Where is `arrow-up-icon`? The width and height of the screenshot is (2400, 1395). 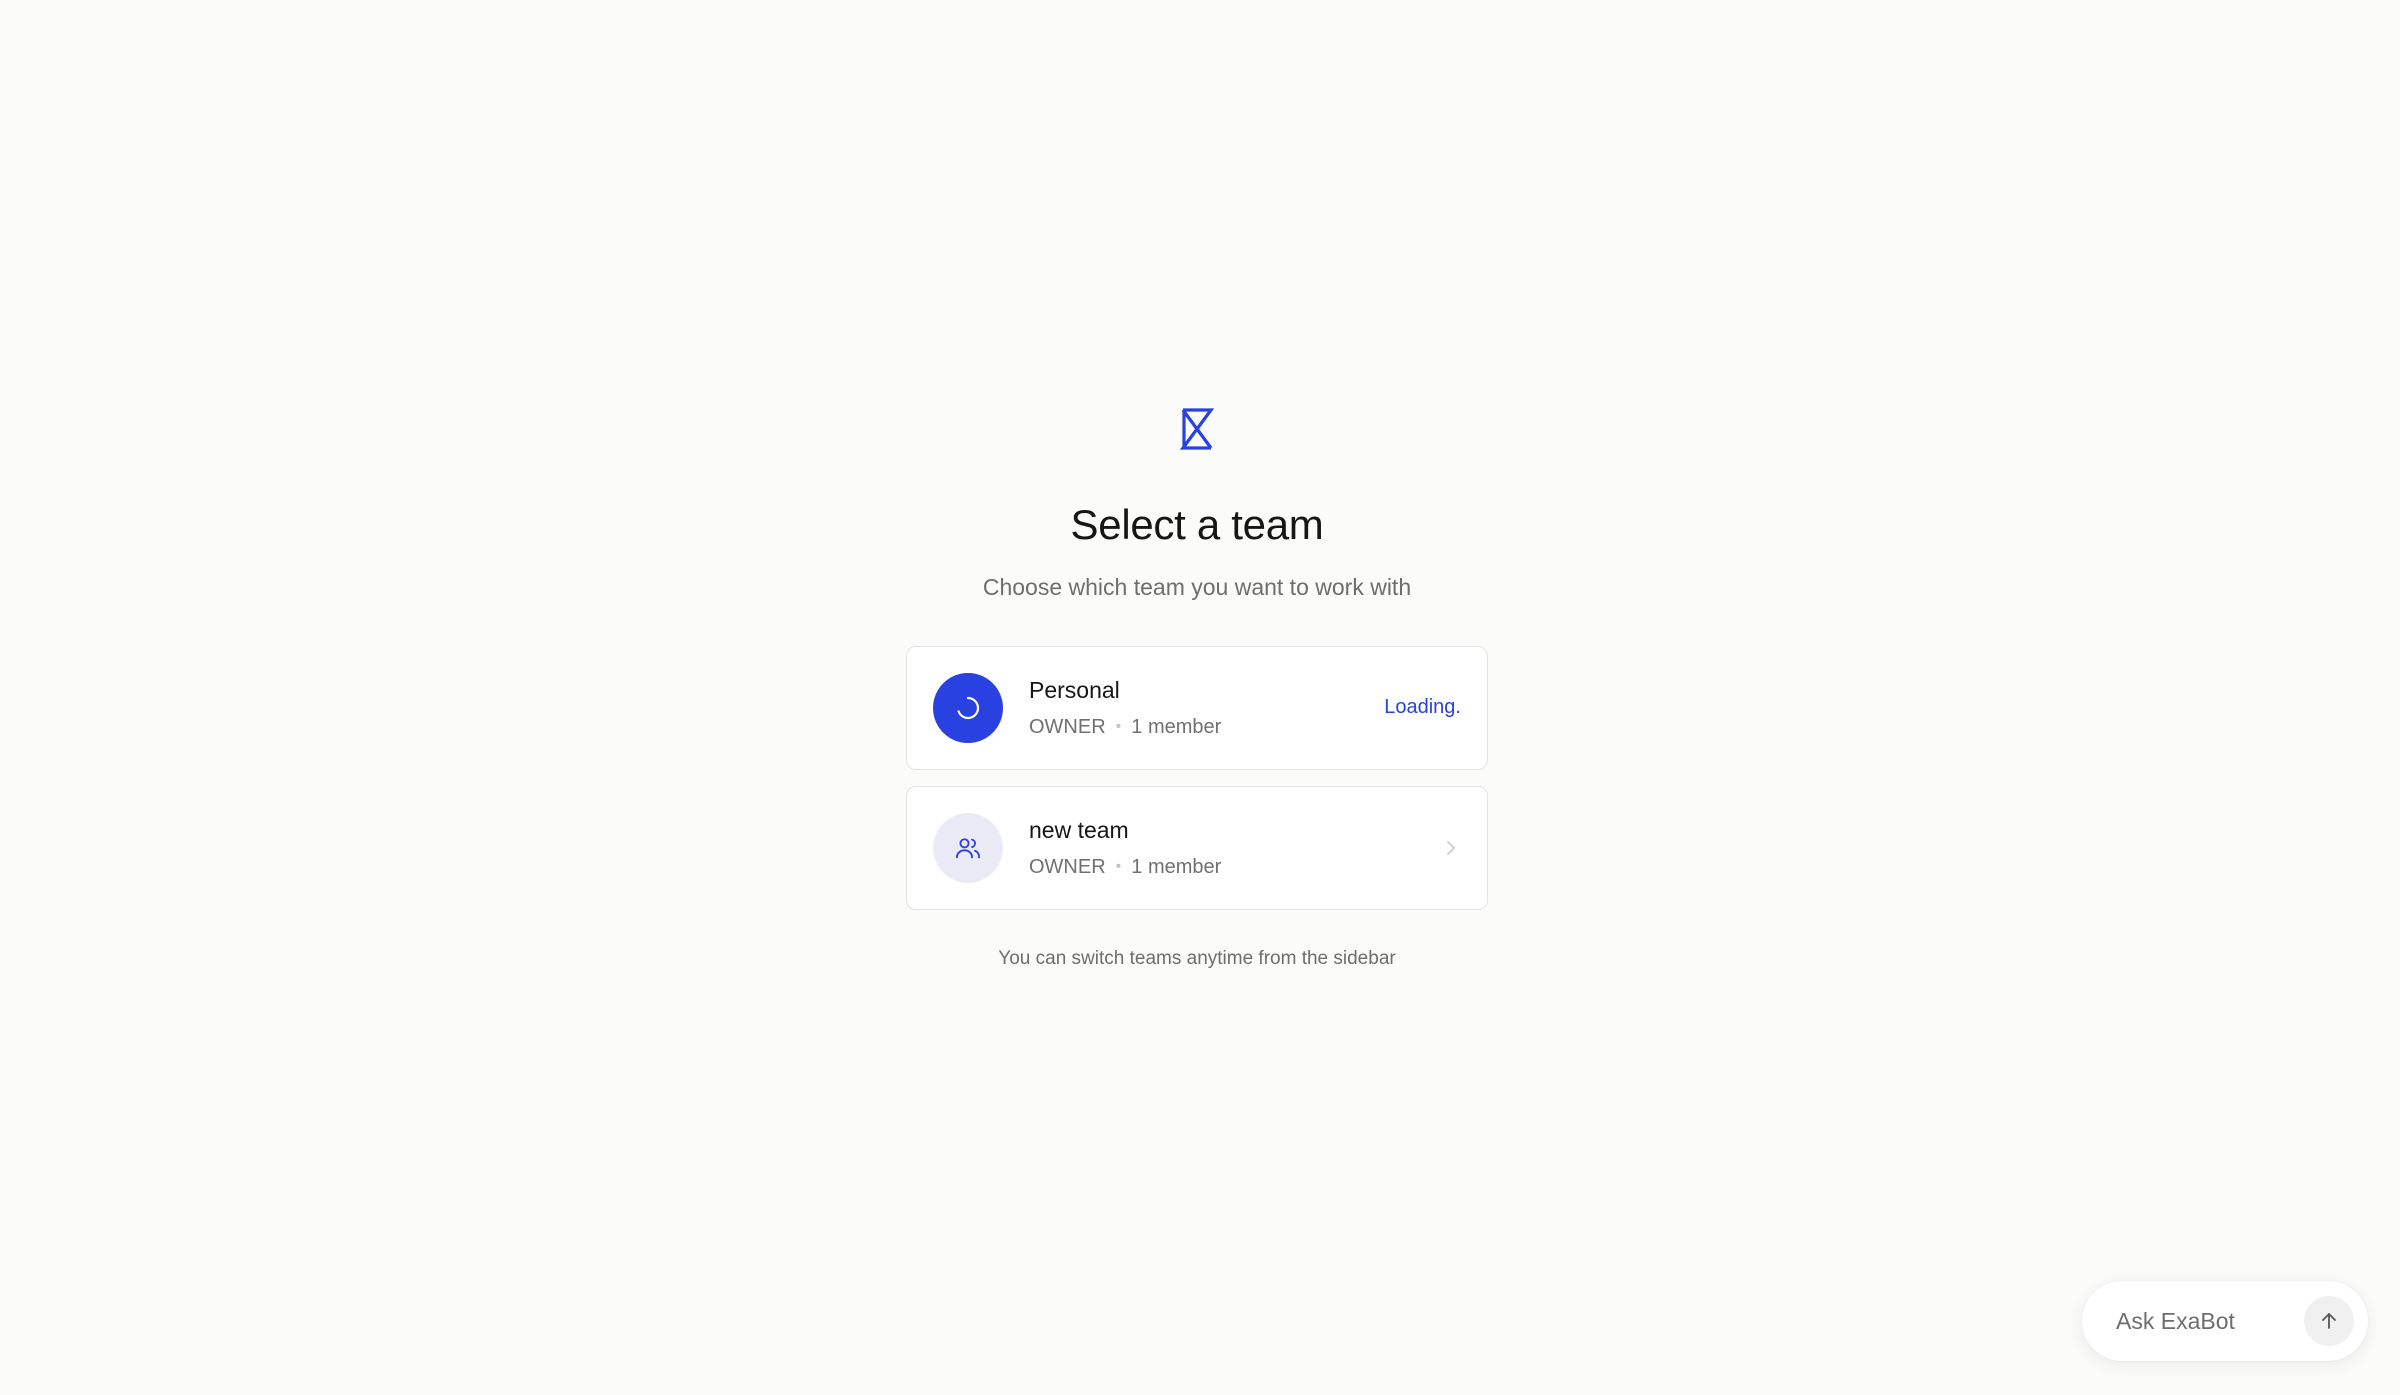
arrow-up-icon is located at coordinates (2329, 1321).